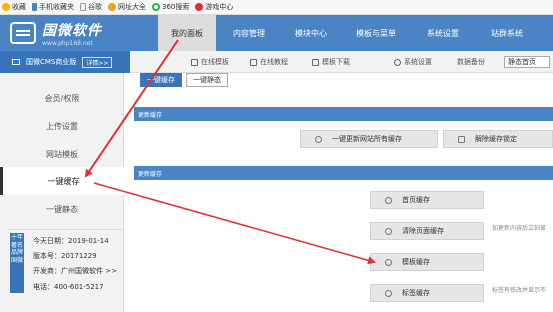 The width and height of the screenshot is (553, 312). I want to click on arrow-to-my-panel, so click(131, 108).